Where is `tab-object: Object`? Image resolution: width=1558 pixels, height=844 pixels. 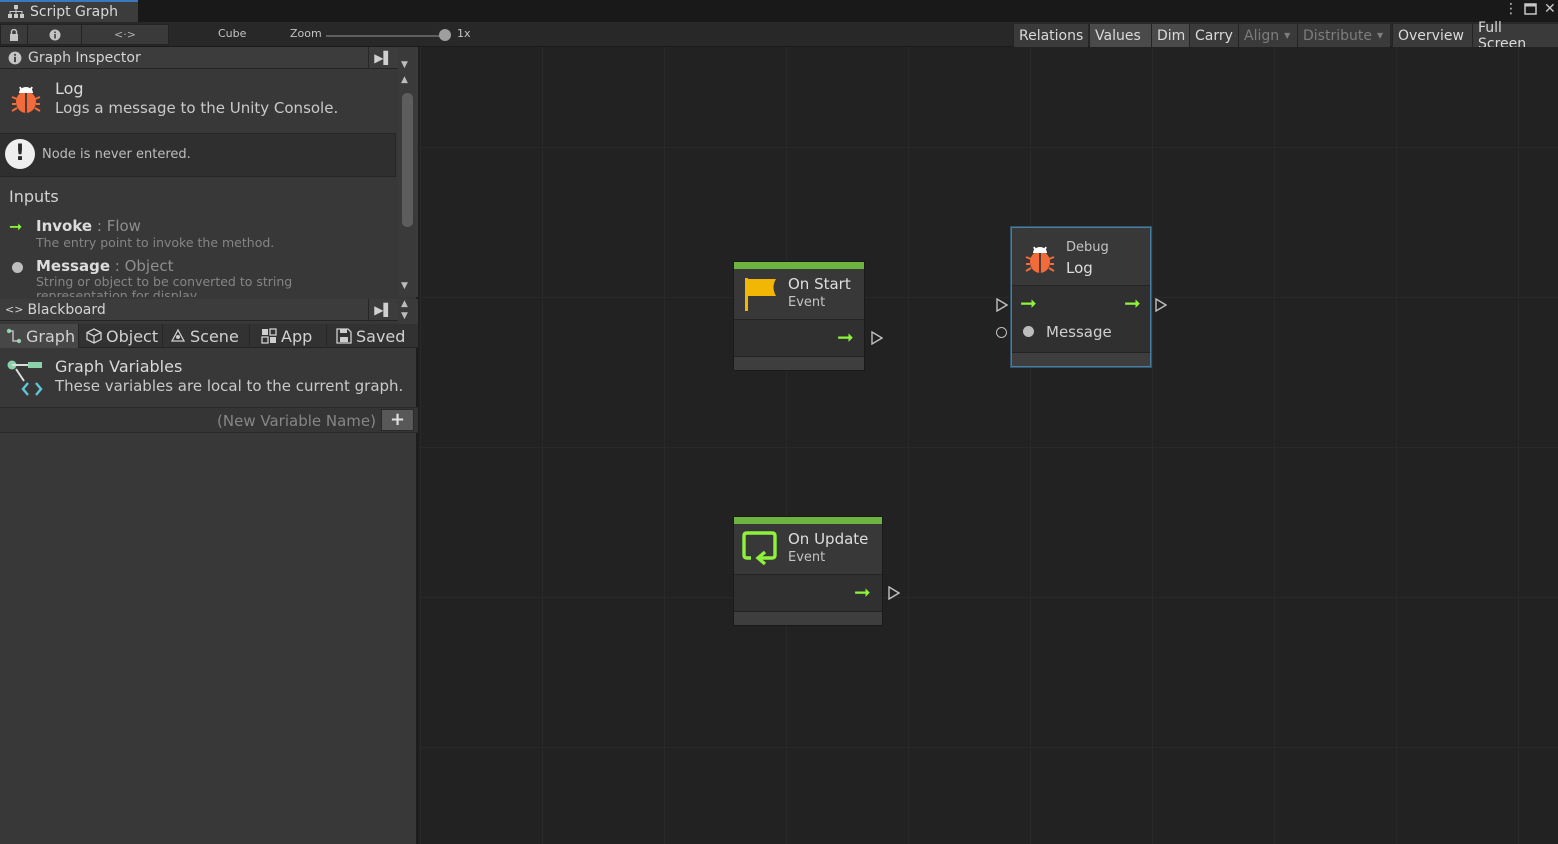 tab-object: Object is located at coordinates (121, 336).